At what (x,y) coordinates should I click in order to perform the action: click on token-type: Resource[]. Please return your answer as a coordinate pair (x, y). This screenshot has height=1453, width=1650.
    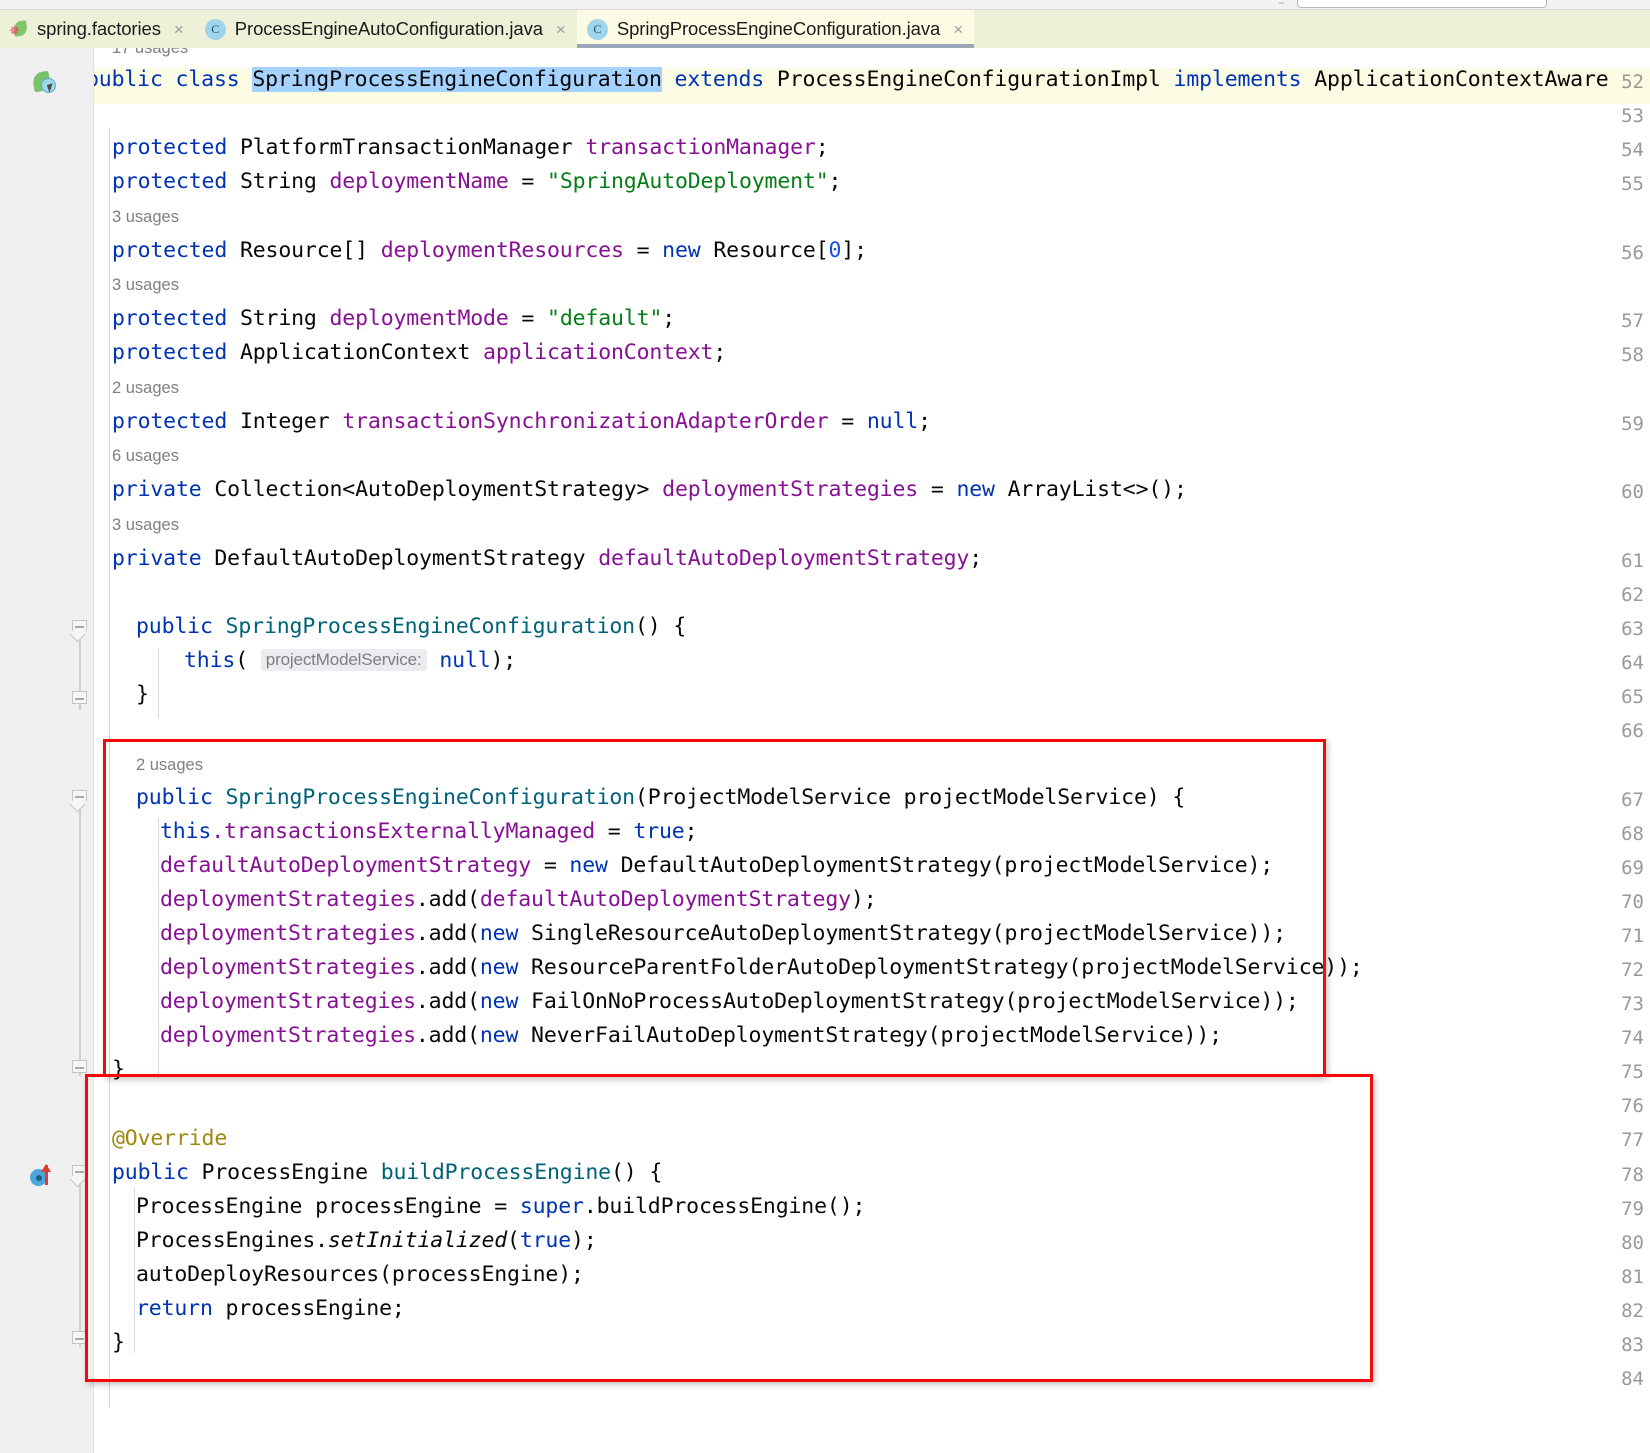
    Looking at the image, I should click on (304, 250).